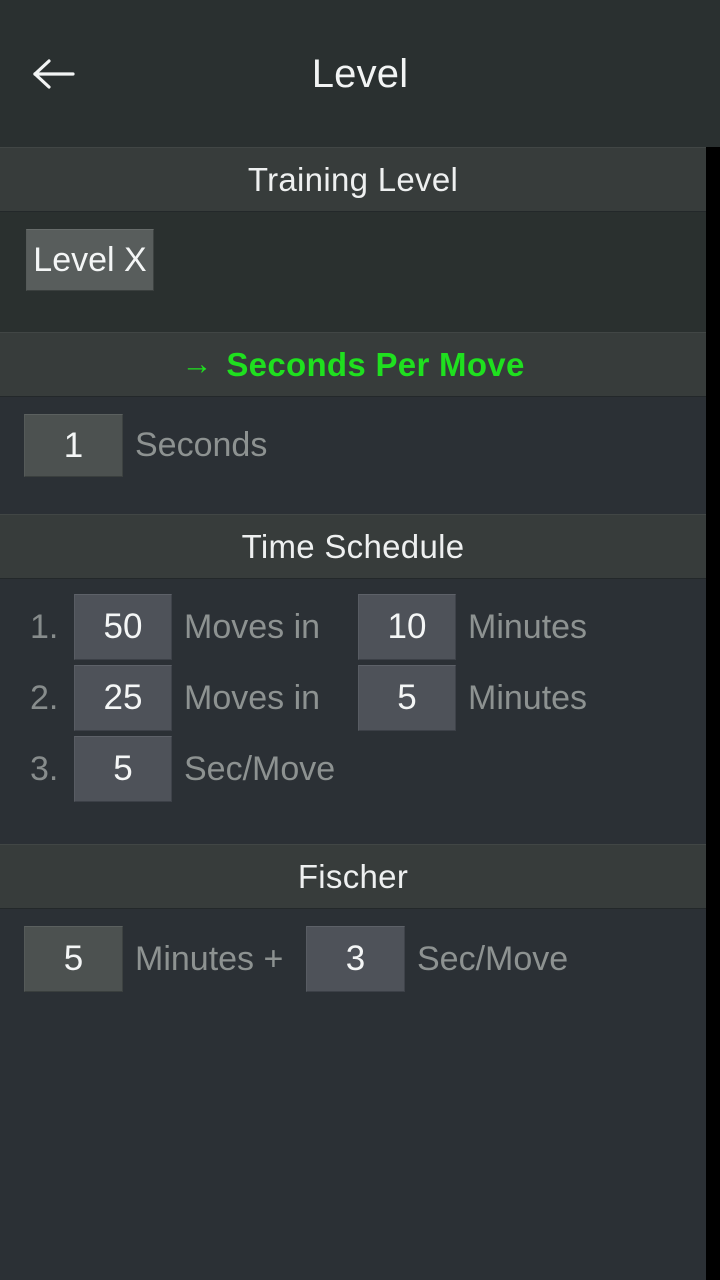 This screenshot has height=1280, width=720. What do you see at coordinates (407, 627) in the screenshot?
I see `row-time-value: 10` at bounding box center [407, 627].